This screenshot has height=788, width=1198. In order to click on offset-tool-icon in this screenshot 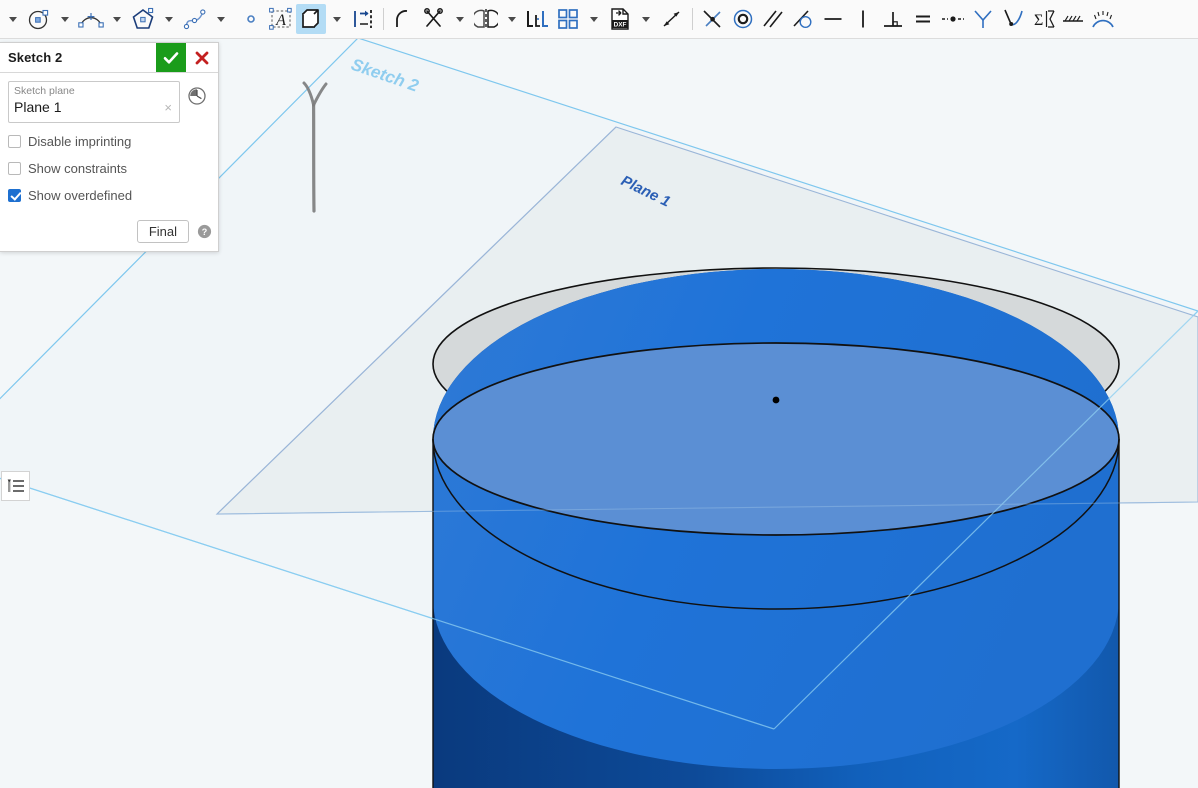, I will do `click(363, 19)`.